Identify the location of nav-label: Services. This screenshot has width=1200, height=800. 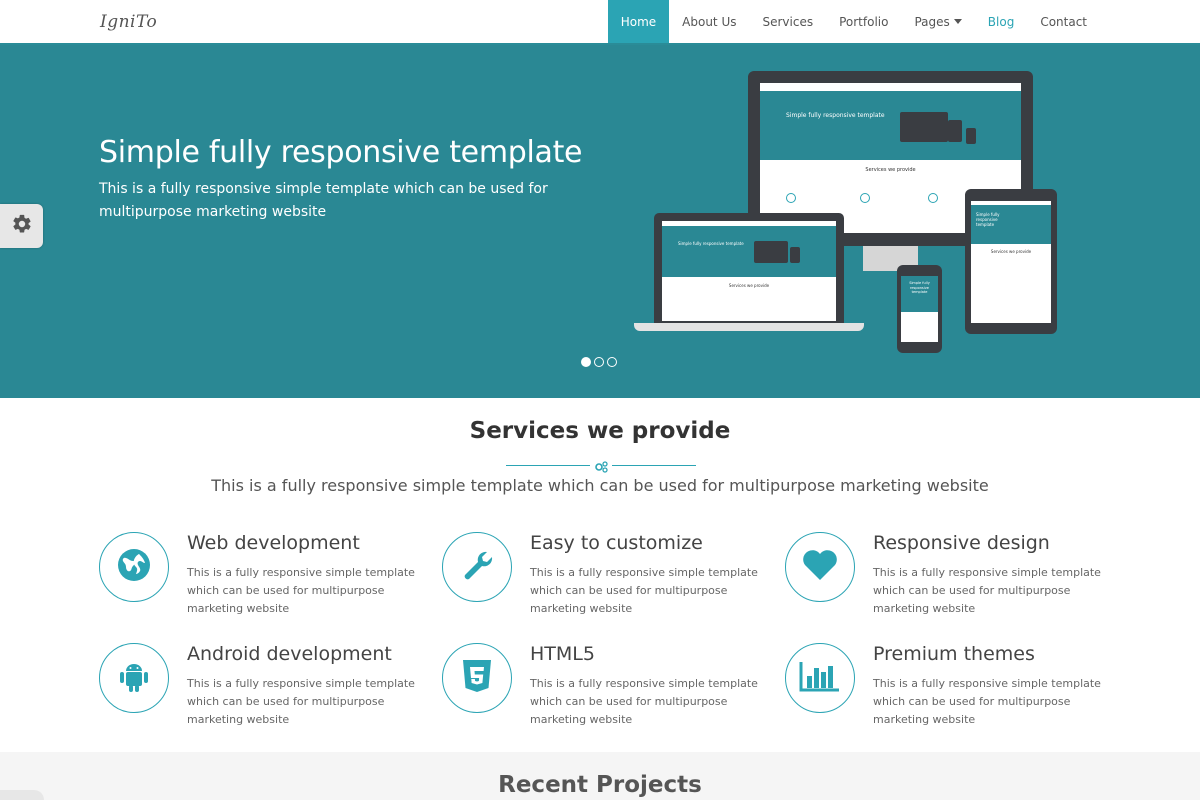
(788, 21).